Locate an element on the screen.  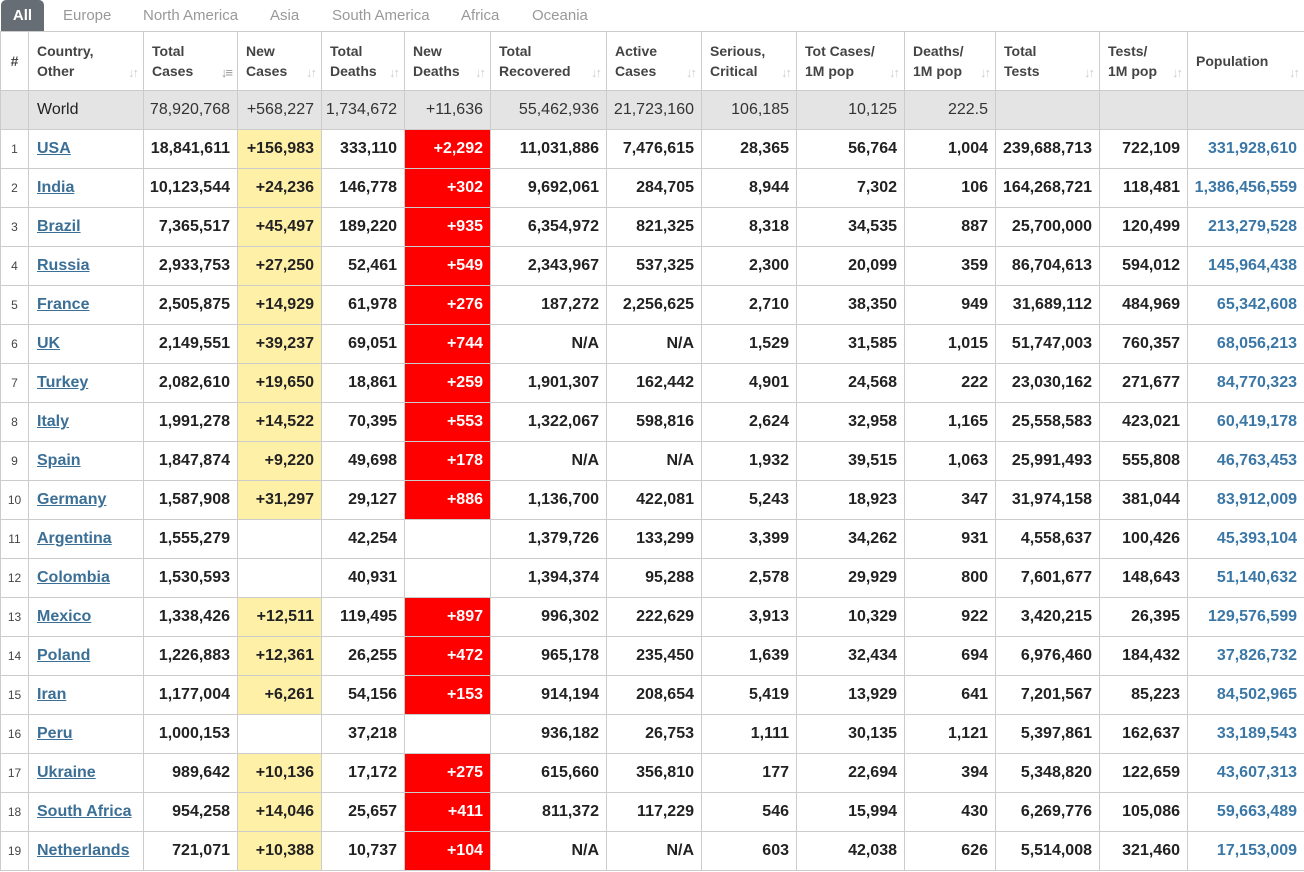
cell-active-cases: 21,723,160 is located at coordinates (654, 110).